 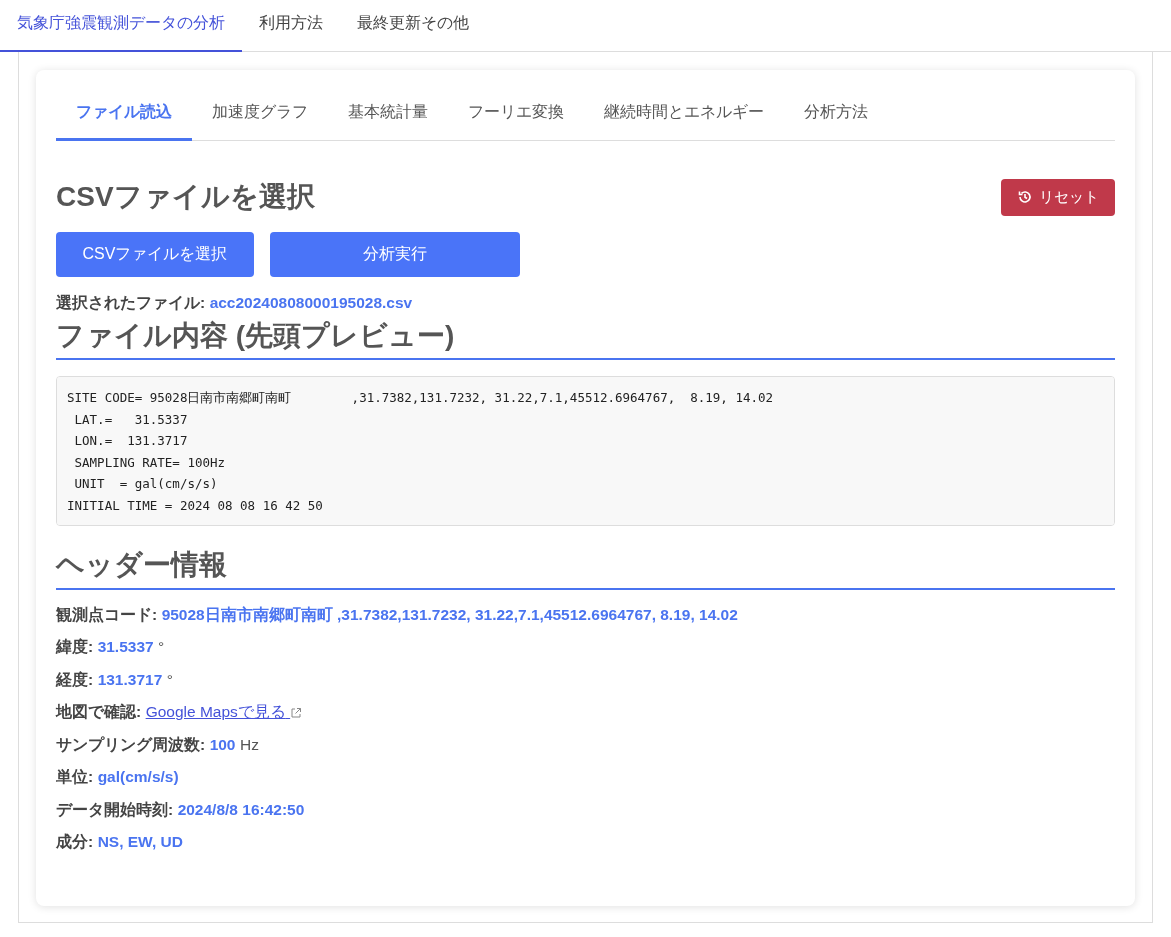 What do you see at coordinates (131, 302) in the screenshot?
I see `selected-file-label: 選択されたファイル:` at bounding box center [131, 302].